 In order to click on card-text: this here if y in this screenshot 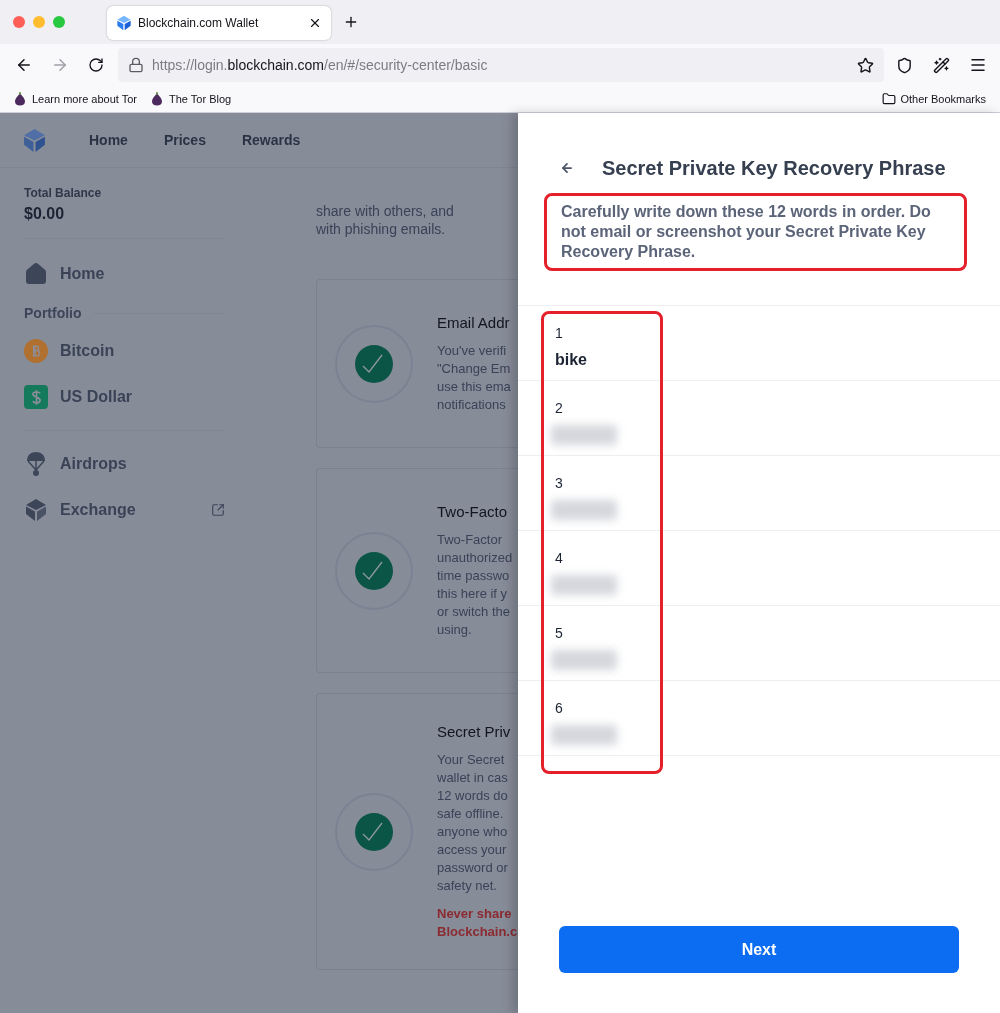, I will do `click(473, 593)`.